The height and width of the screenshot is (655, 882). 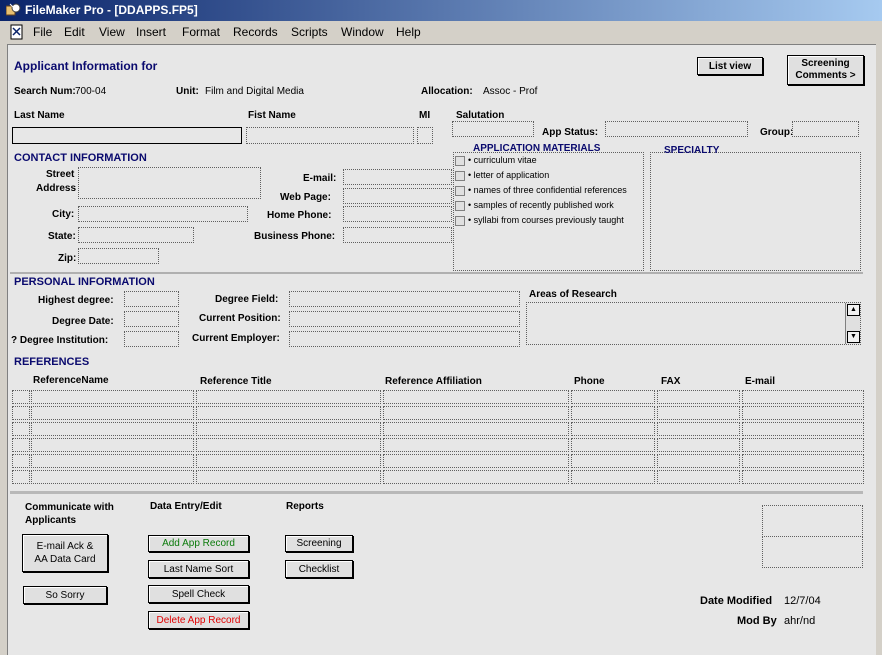 I want to click on current-employer-field, so click(x=404, y=339).